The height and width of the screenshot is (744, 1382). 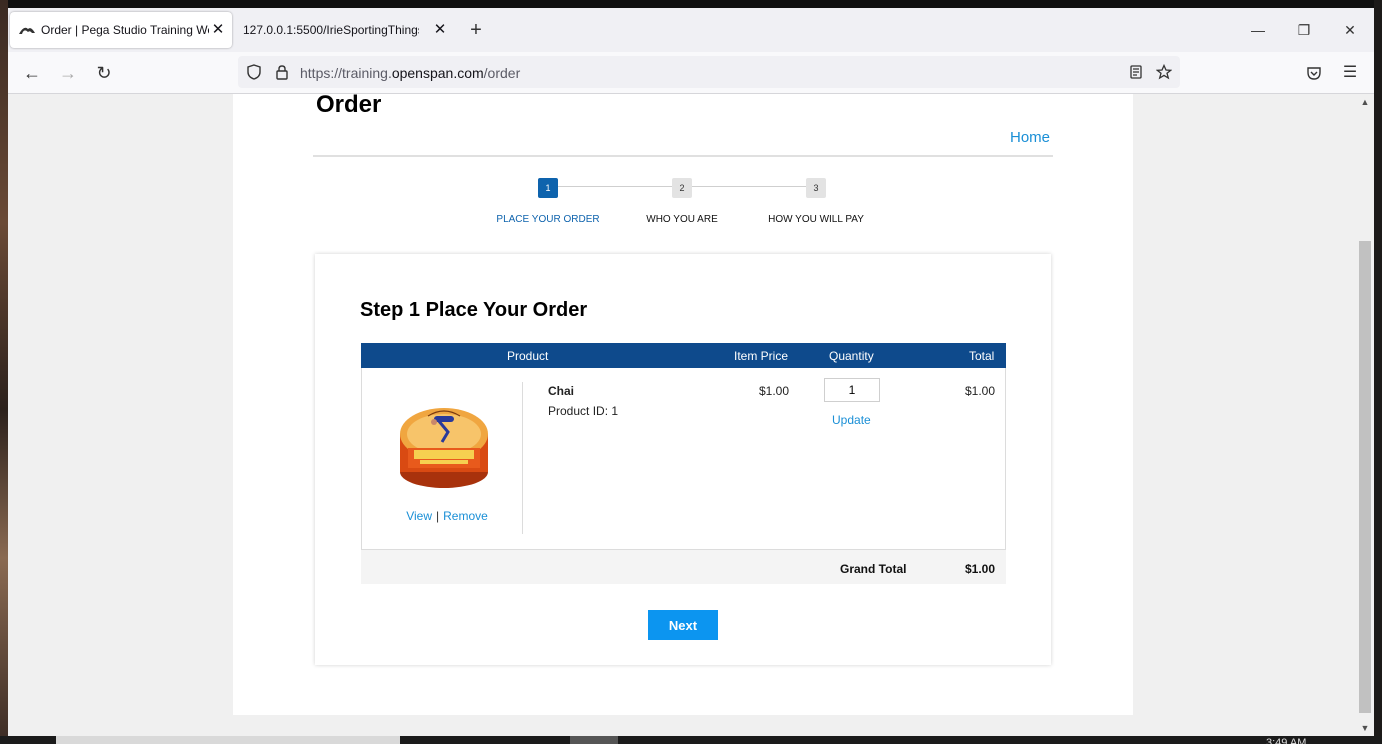 What do you see at coordinates (851, 420) in the screenshot?
I see `update-link: Update` at bounding box center [851, 420].